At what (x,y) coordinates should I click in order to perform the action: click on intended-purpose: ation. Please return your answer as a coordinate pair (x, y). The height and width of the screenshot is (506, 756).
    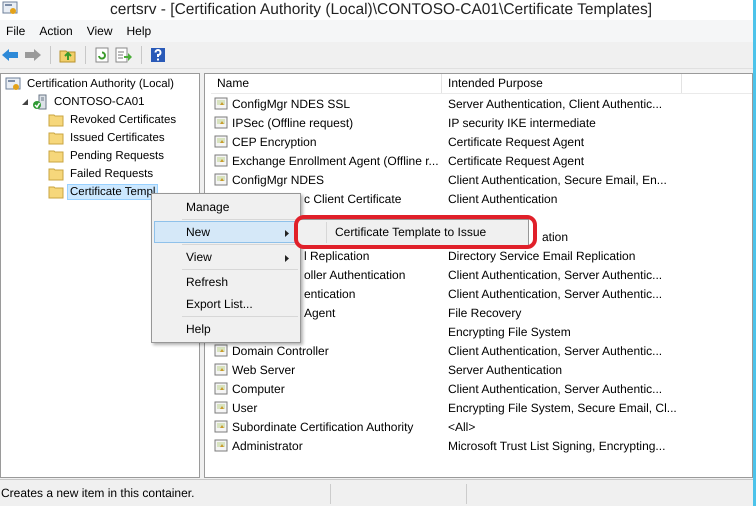
    Looking at the image, I should click on (555, 237).